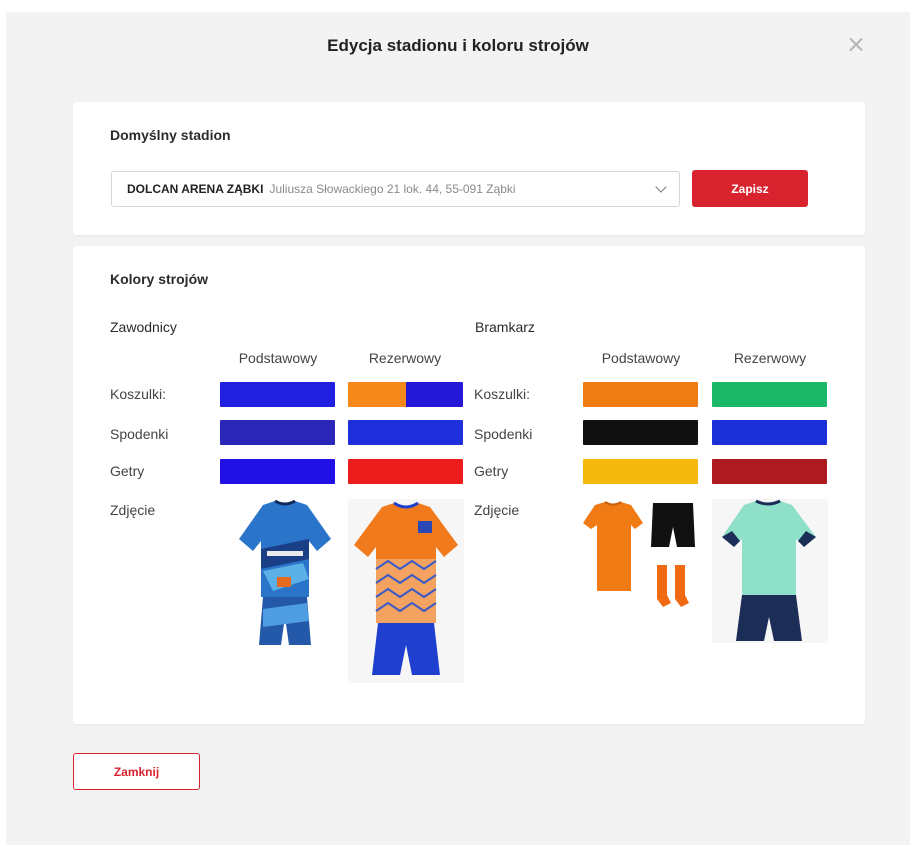 The image size is (915, 846). What do you see at coordinates (770, 358) in the screenshot?
I see `goalkeeper-reserve-header: Rezerwowy` at bounding box center [770, 358].